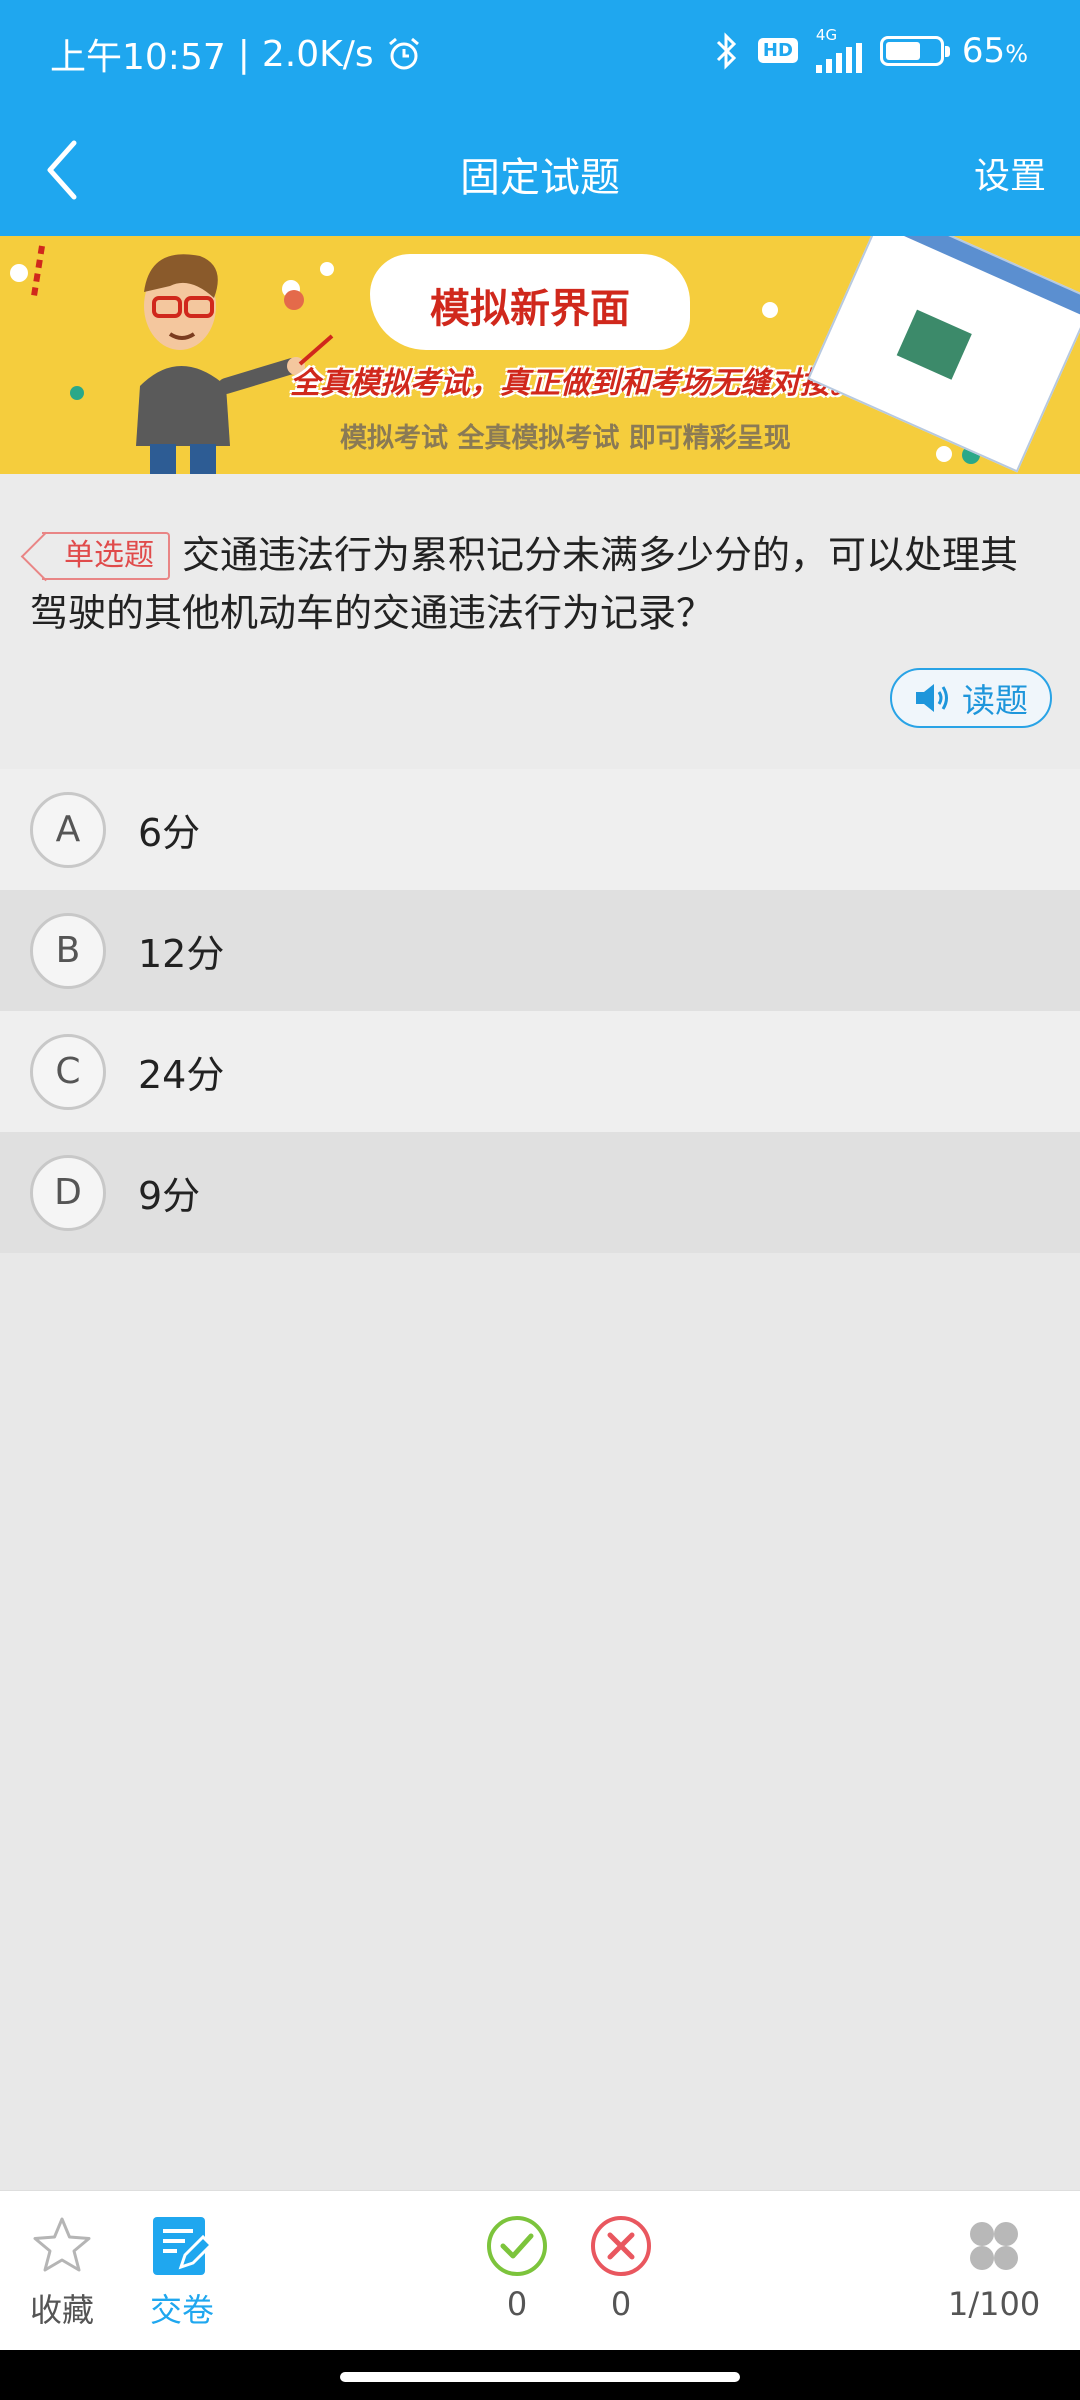  I want to click on question-grid-button: 1/100, so click(994, 2269).